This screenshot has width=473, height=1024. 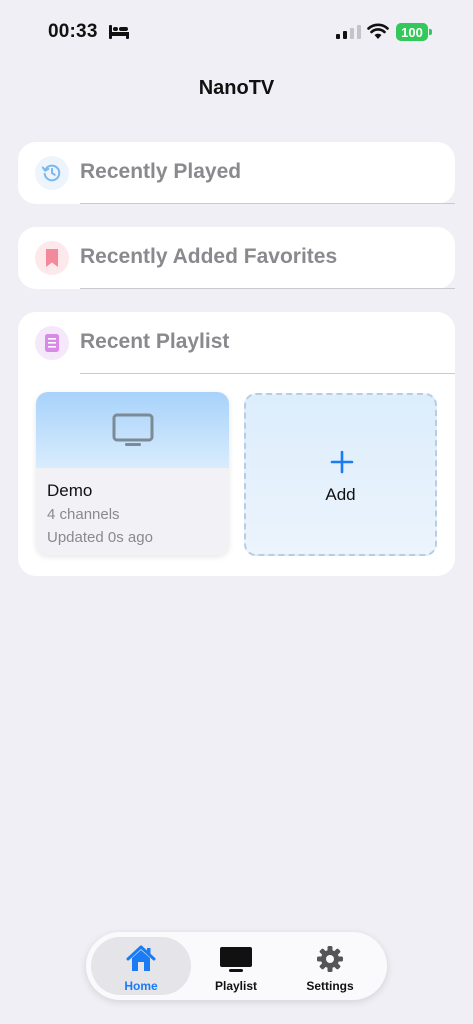 I want to click on playlist-banner, so click(x=132, y=430).